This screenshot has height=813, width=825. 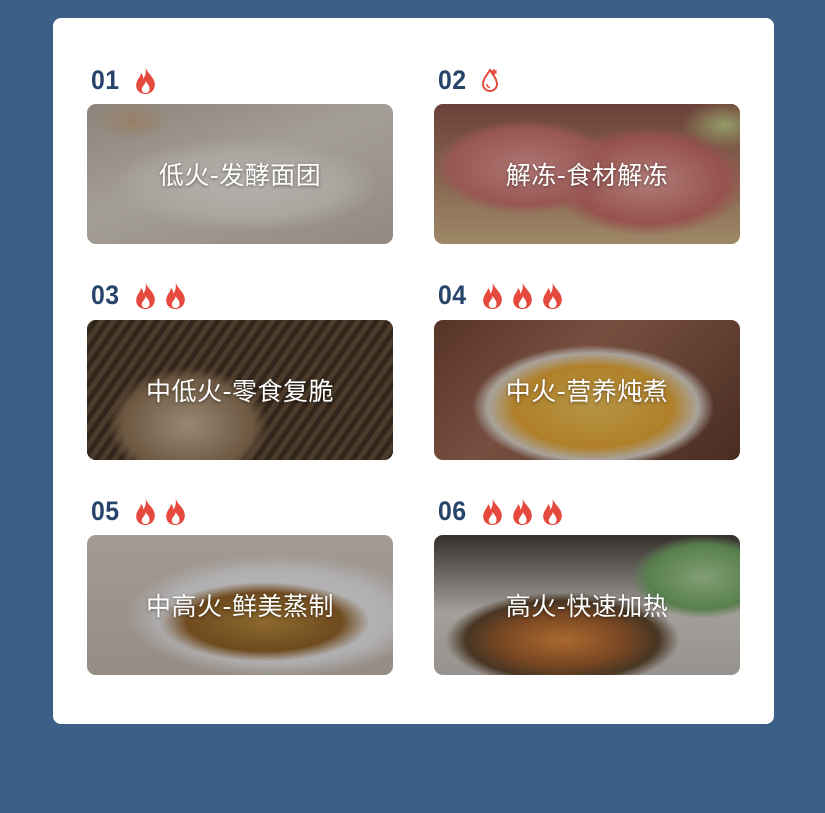 I want to click on mode-item-03: 03 中低火-零食复脆, so click(x=240, y=380).